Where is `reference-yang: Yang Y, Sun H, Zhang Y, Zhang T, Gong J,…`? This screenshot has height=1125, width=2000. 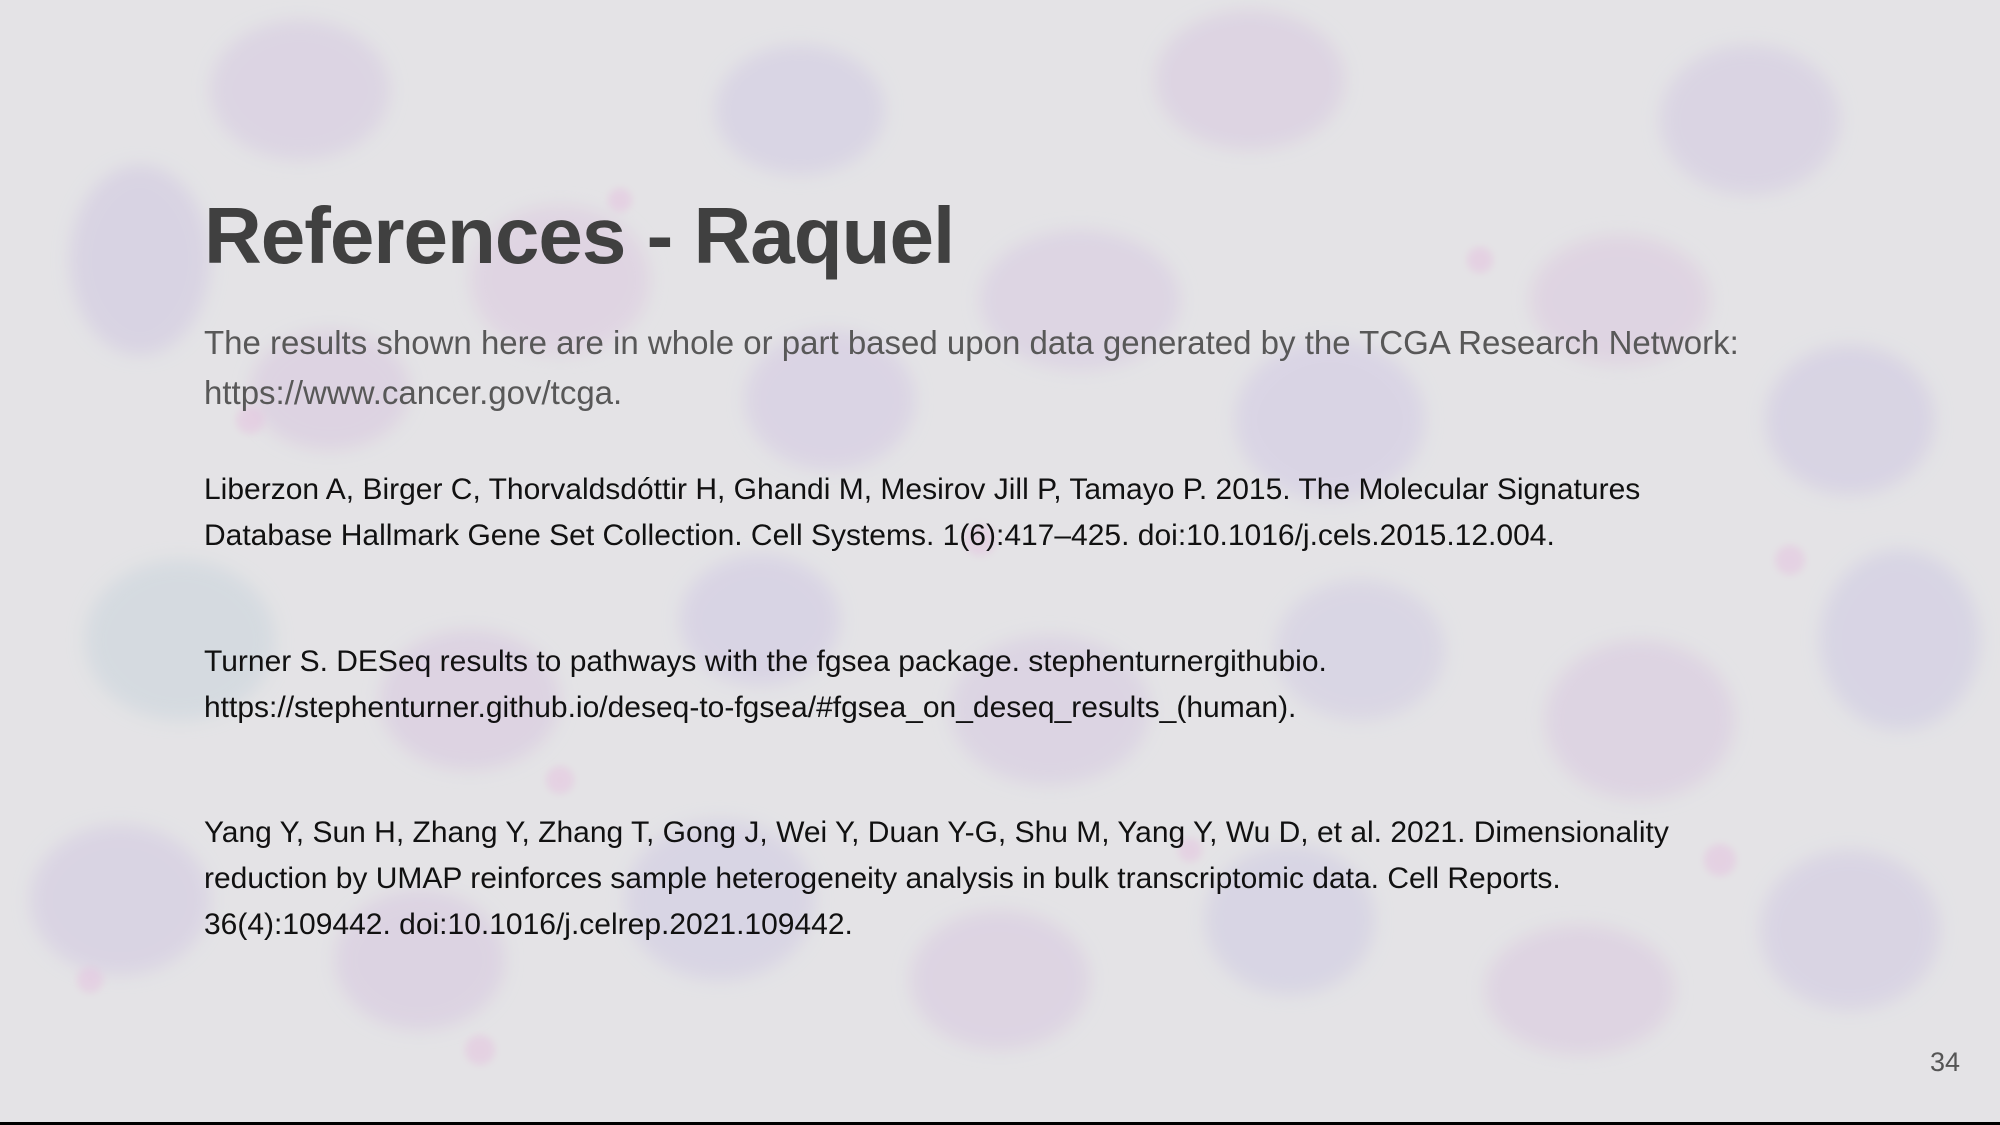
reference-yang: Yang Y, Sun H, Zhang Y, Zhang T, Gong J,… is located at coordinates (1024, 879).